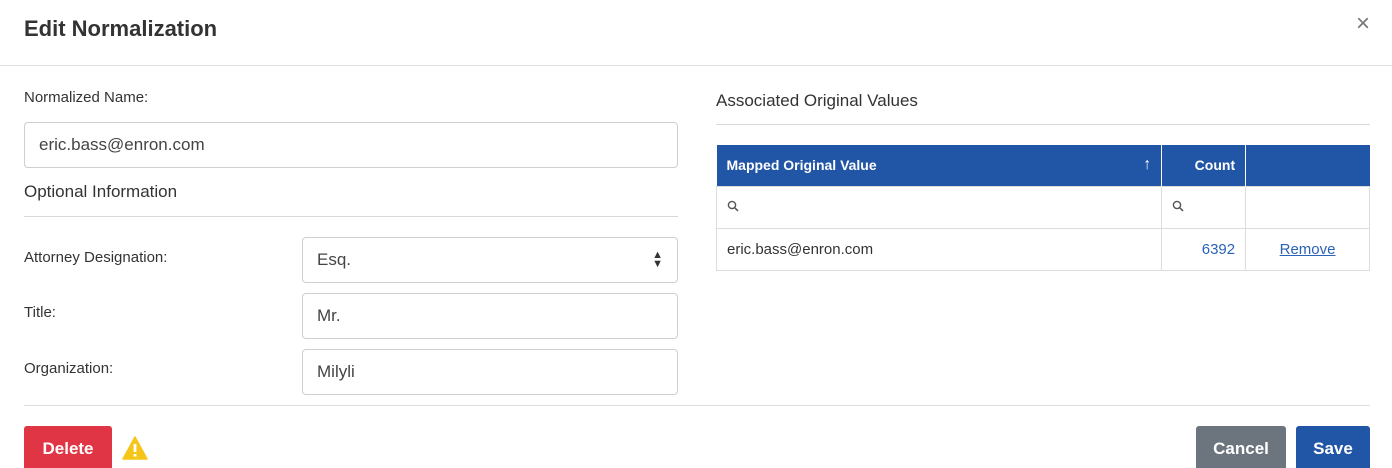  Describe the element at coordinates (1204, 207) in the screenshot. I see `filter-count-input` at that location.